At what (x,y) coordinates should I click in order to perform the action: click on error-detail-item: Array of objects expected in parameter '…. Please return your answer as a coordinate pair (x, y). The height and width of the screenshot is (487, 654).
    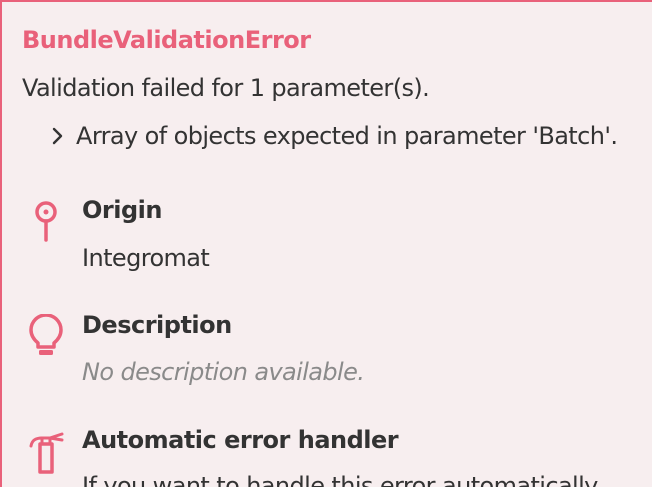
    Looking at the image, I should click on (335, 136).